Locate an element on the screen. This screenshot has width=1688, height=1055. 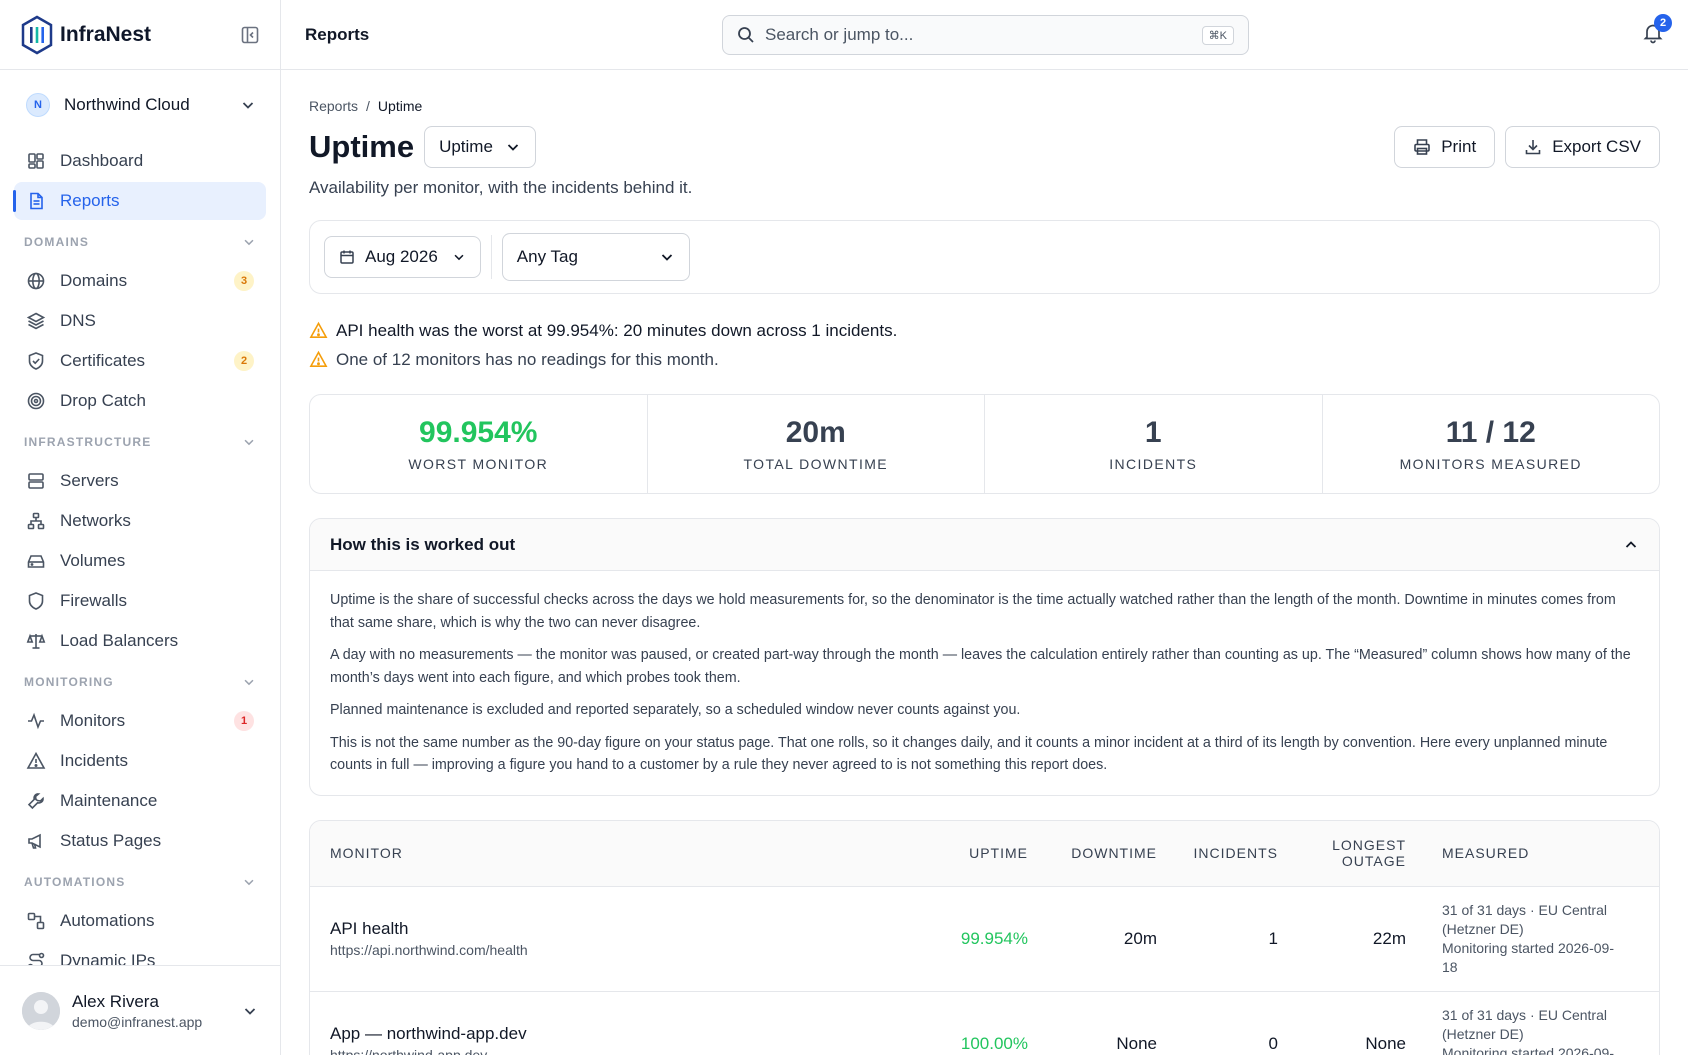
section-title: DOMAINS is located at coordinates (57, 242).